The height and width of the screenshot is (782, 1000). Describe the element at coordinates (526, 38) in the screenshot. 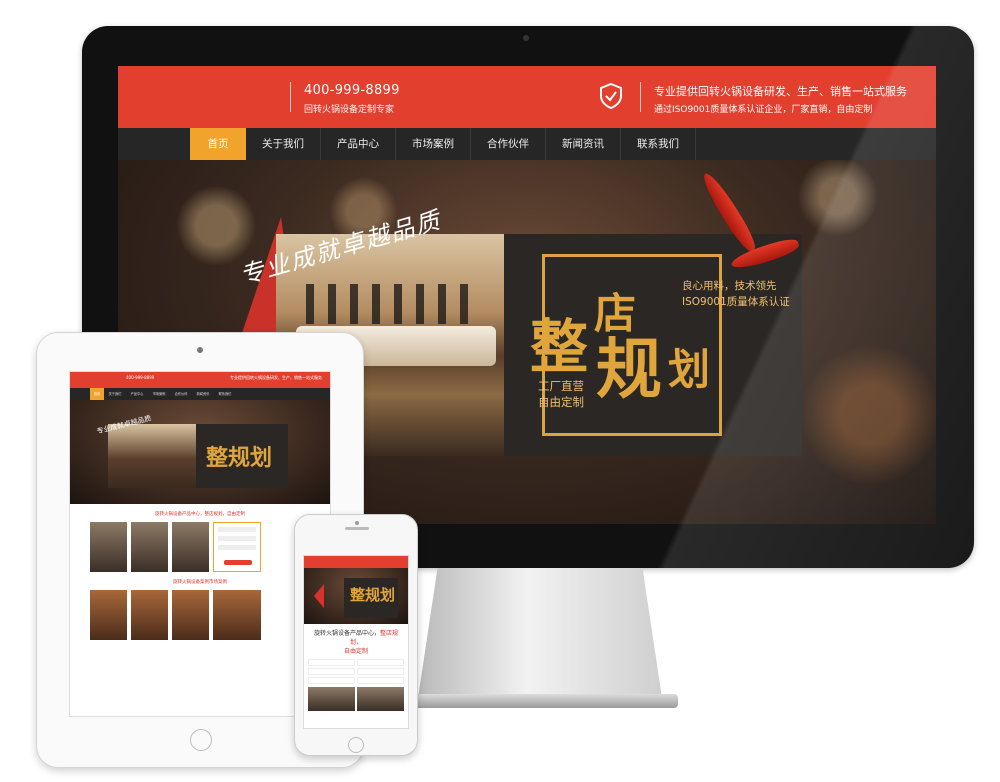

I see `webcam` at that location.